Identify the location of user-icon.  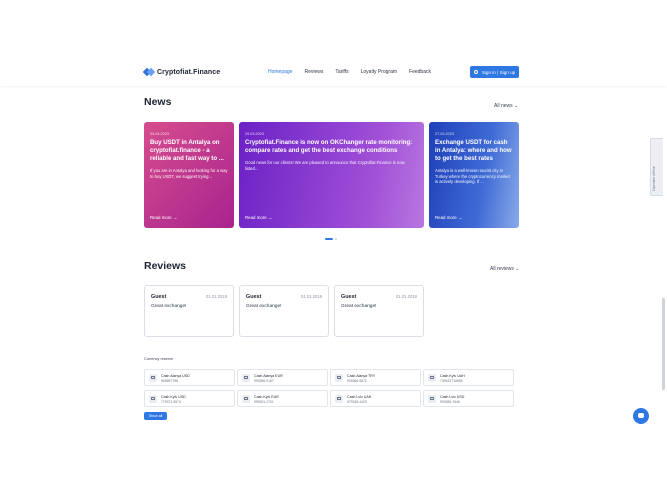
(475, 72).